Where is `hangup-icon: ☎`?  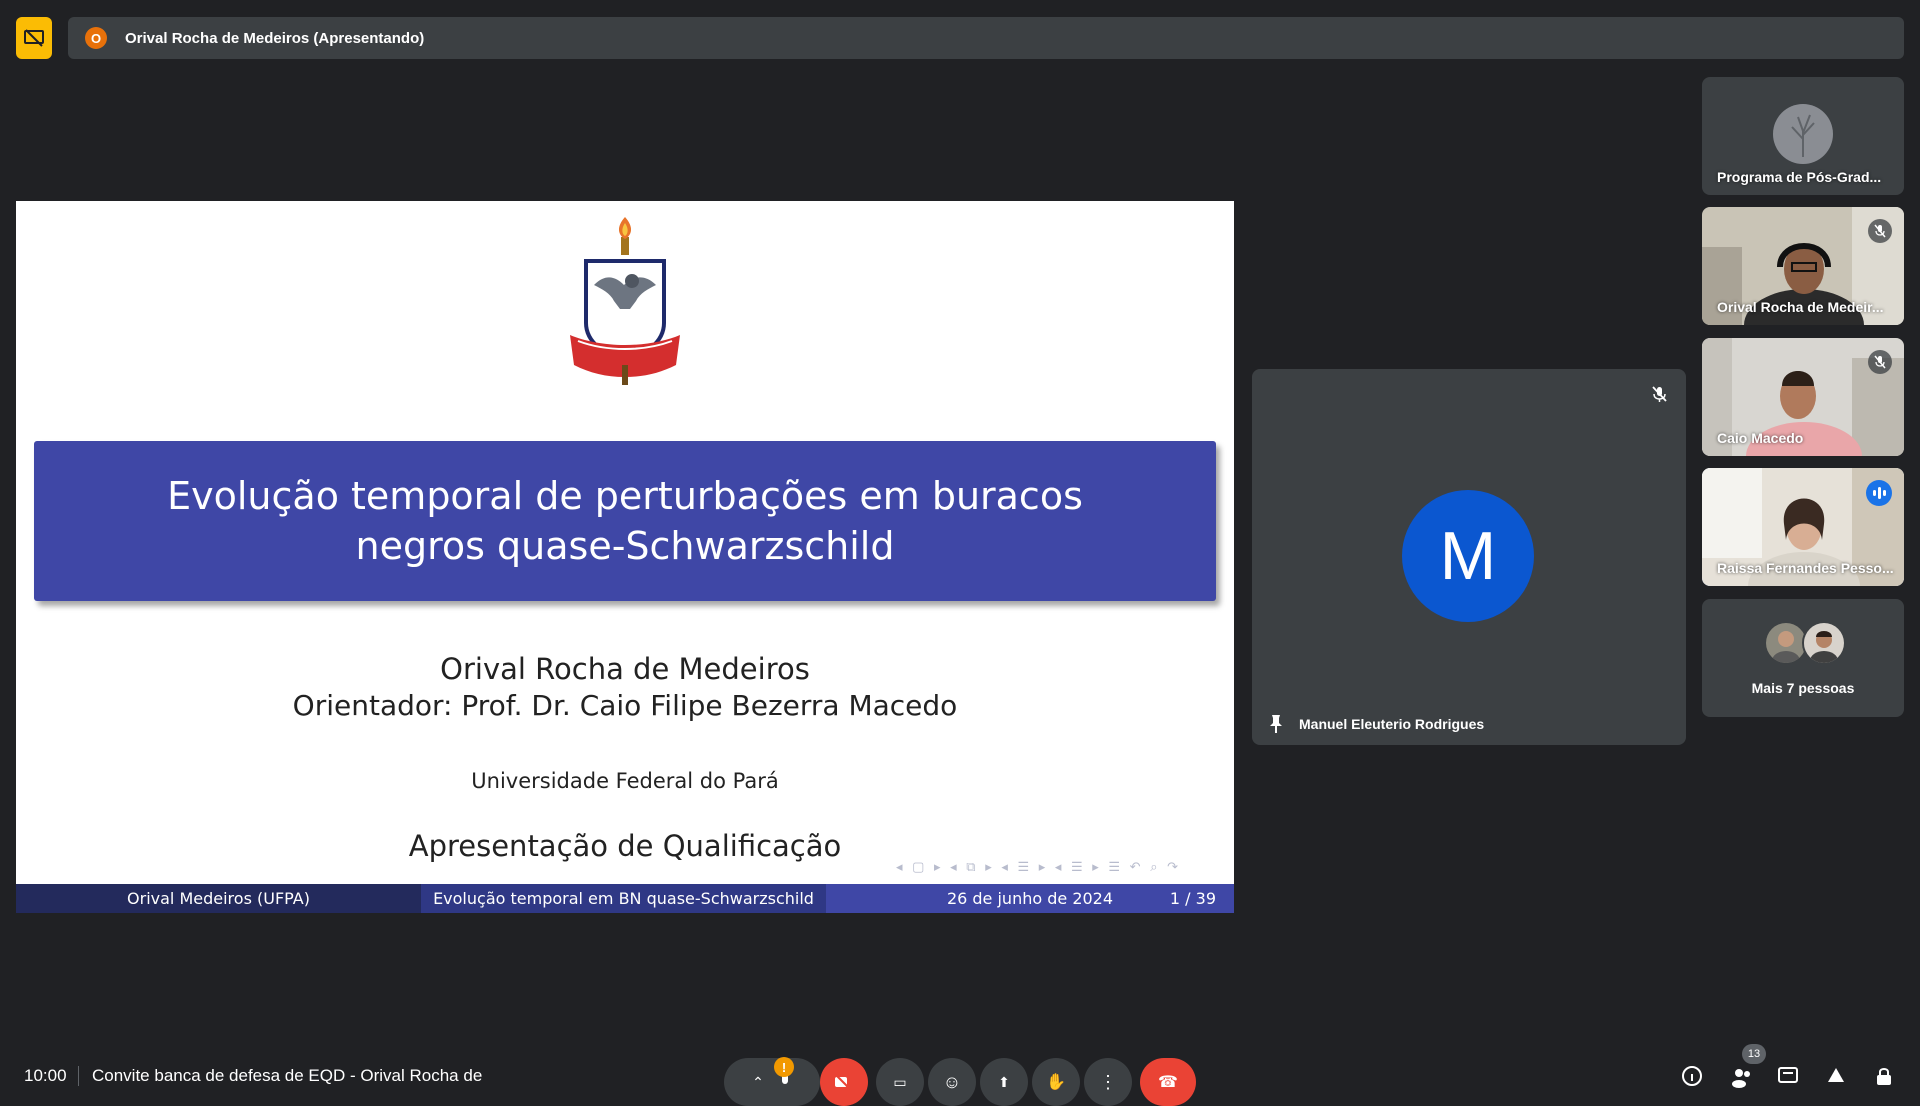
hangup-icon: ☎ is located at coordinates (1168, 1082).